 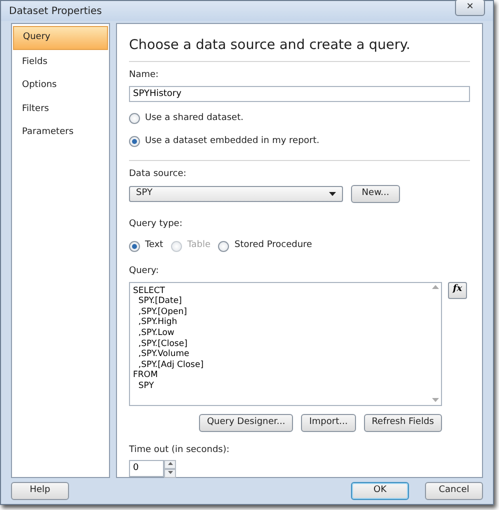 What do you see at coordinates (403, 423) in the screenshot?
I see `query-action-button: Refresh Fields` at bounding box center [403, 423].